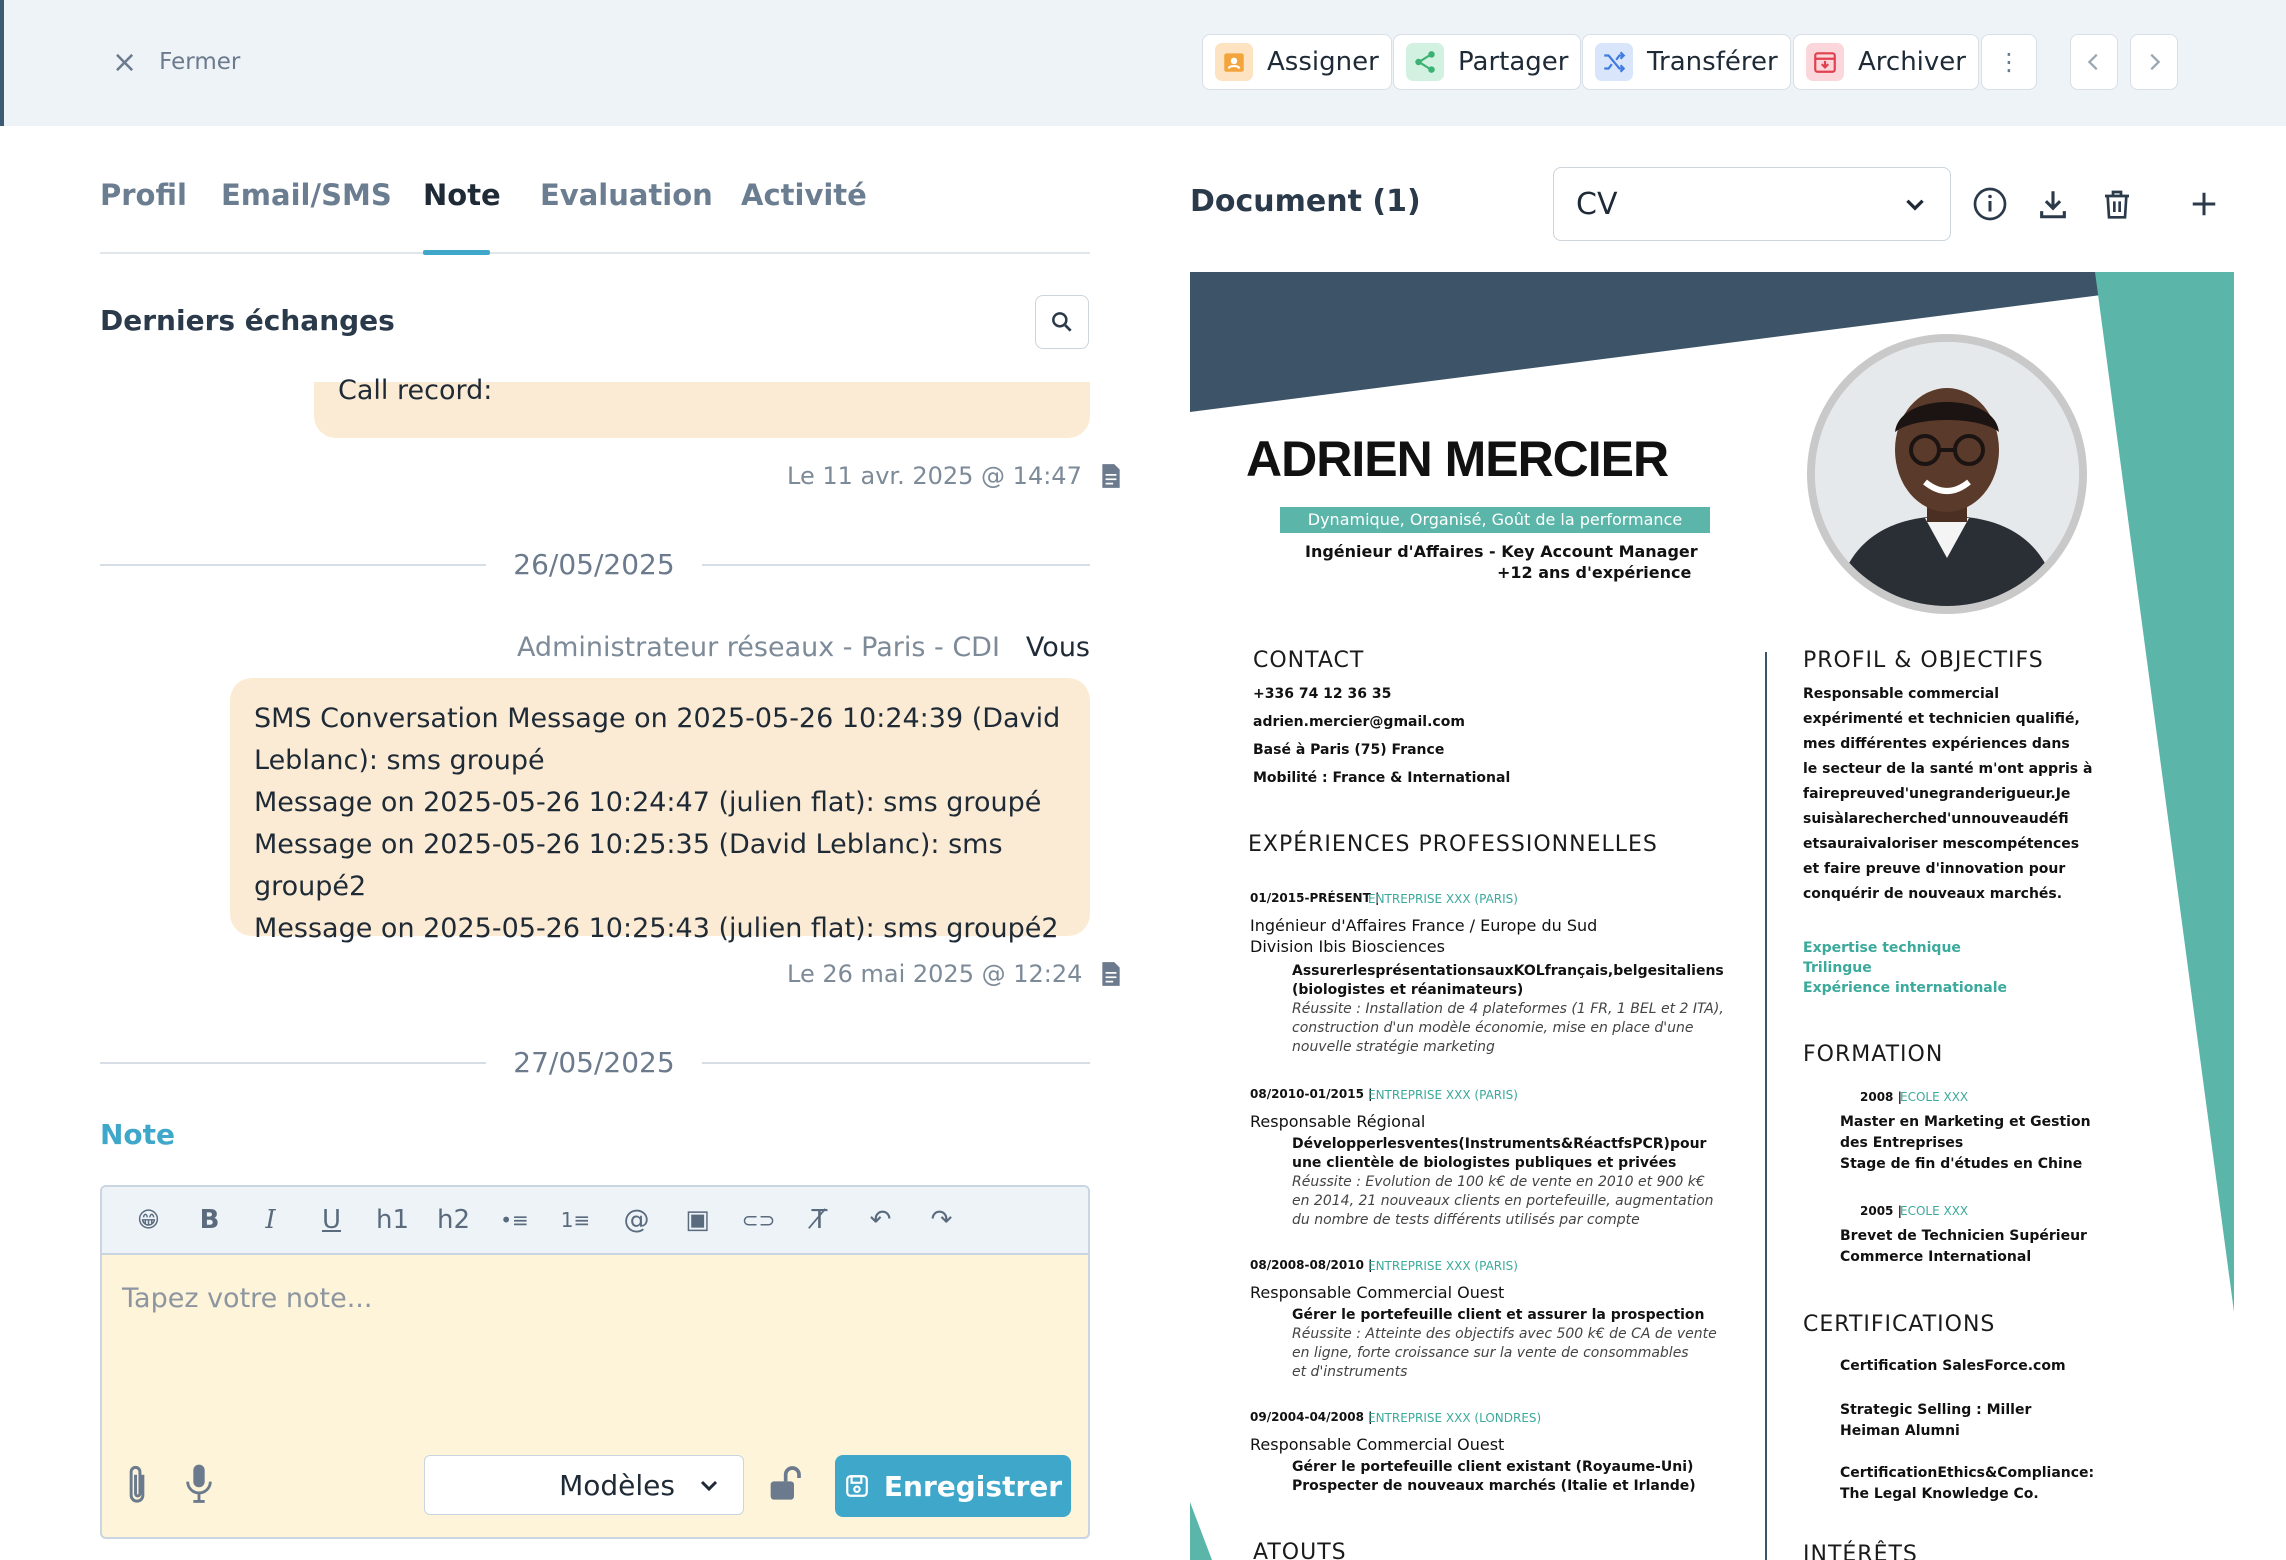 The height and width of the screenshot is (1560, 2286). What do you see at coordinates (462, 195) in the screenshot?
I see `tab-note: Note` at bounding box center [462, 195].